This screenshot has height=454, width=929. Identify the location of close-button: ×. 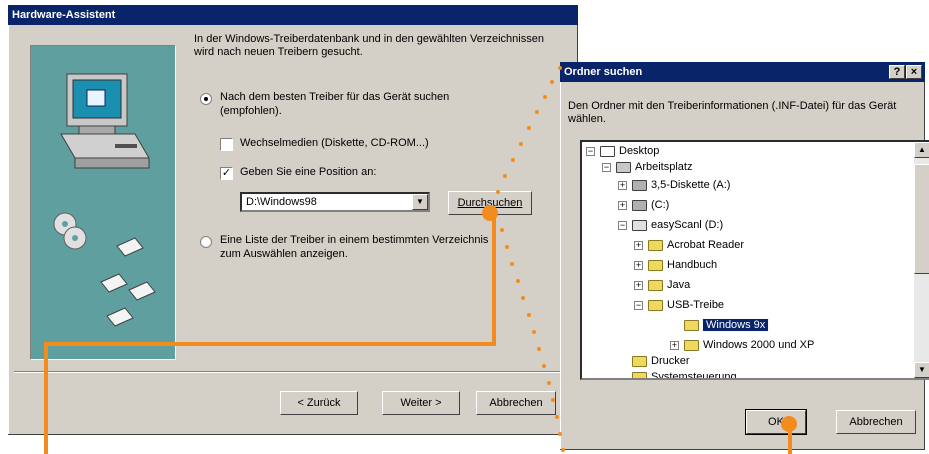
(914, 72).